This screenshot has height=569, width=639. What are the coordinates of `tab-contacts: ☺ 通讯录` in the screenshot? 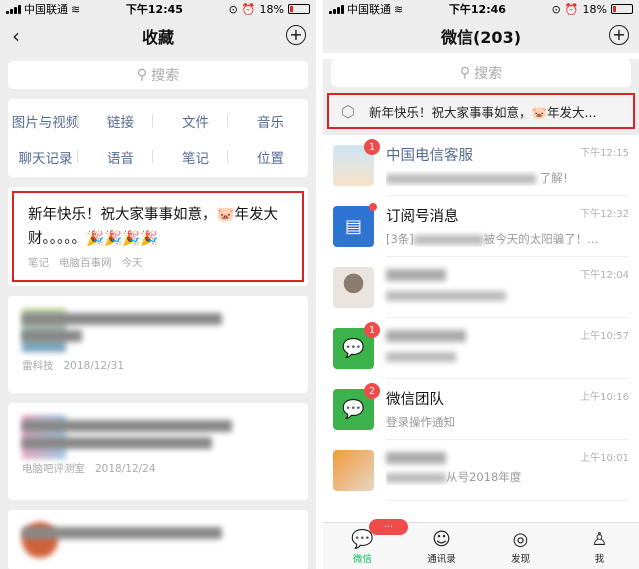 It's located at (441, 546).